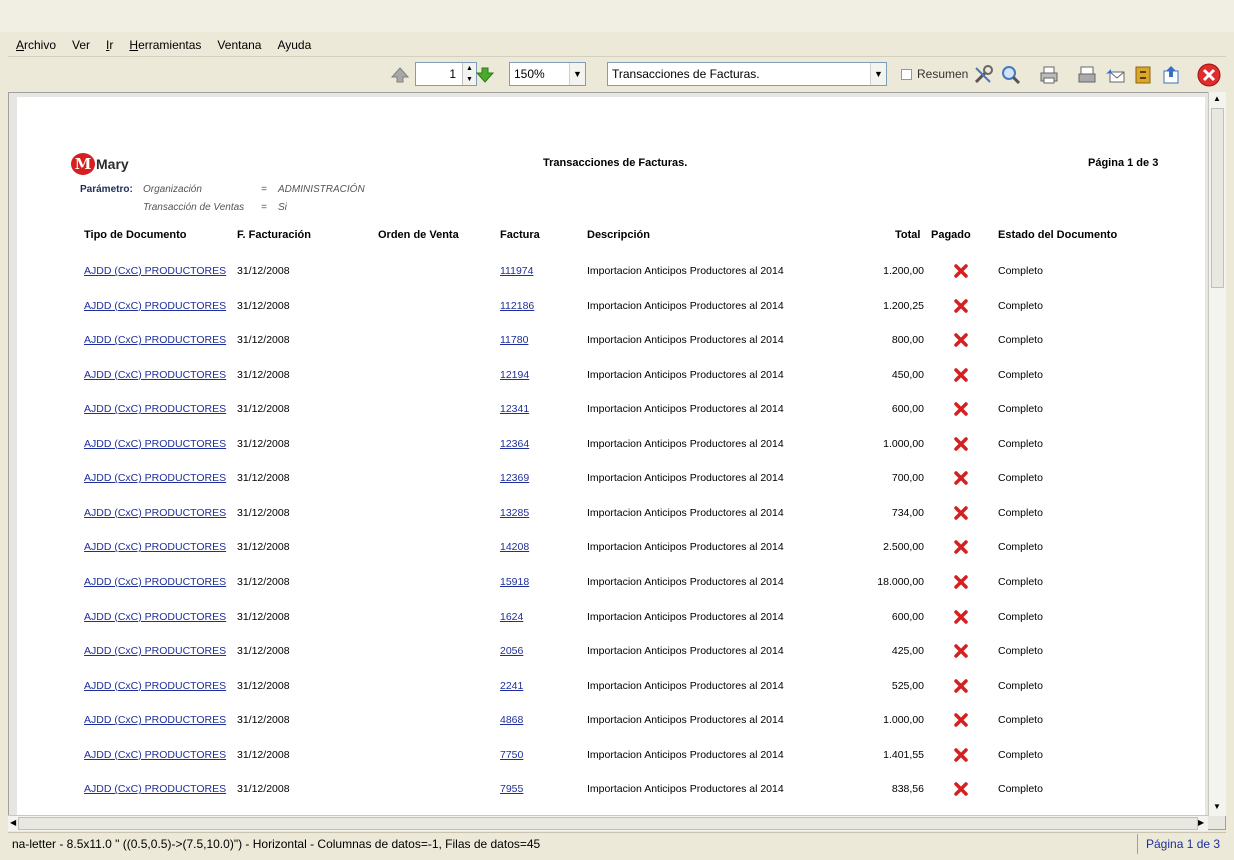 This screenshot has width=1234, height=860. What do you see at coordinates (903, 547) in the screenshot?
I see `total-amount: 2.500,00` at bounding box center [903, 547].